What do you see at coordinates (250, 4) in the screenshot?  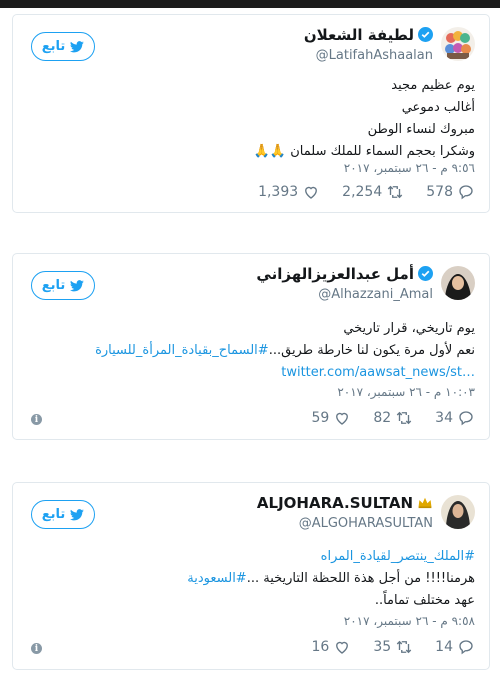 I see `top-bar` at bounding box center [250, 4].